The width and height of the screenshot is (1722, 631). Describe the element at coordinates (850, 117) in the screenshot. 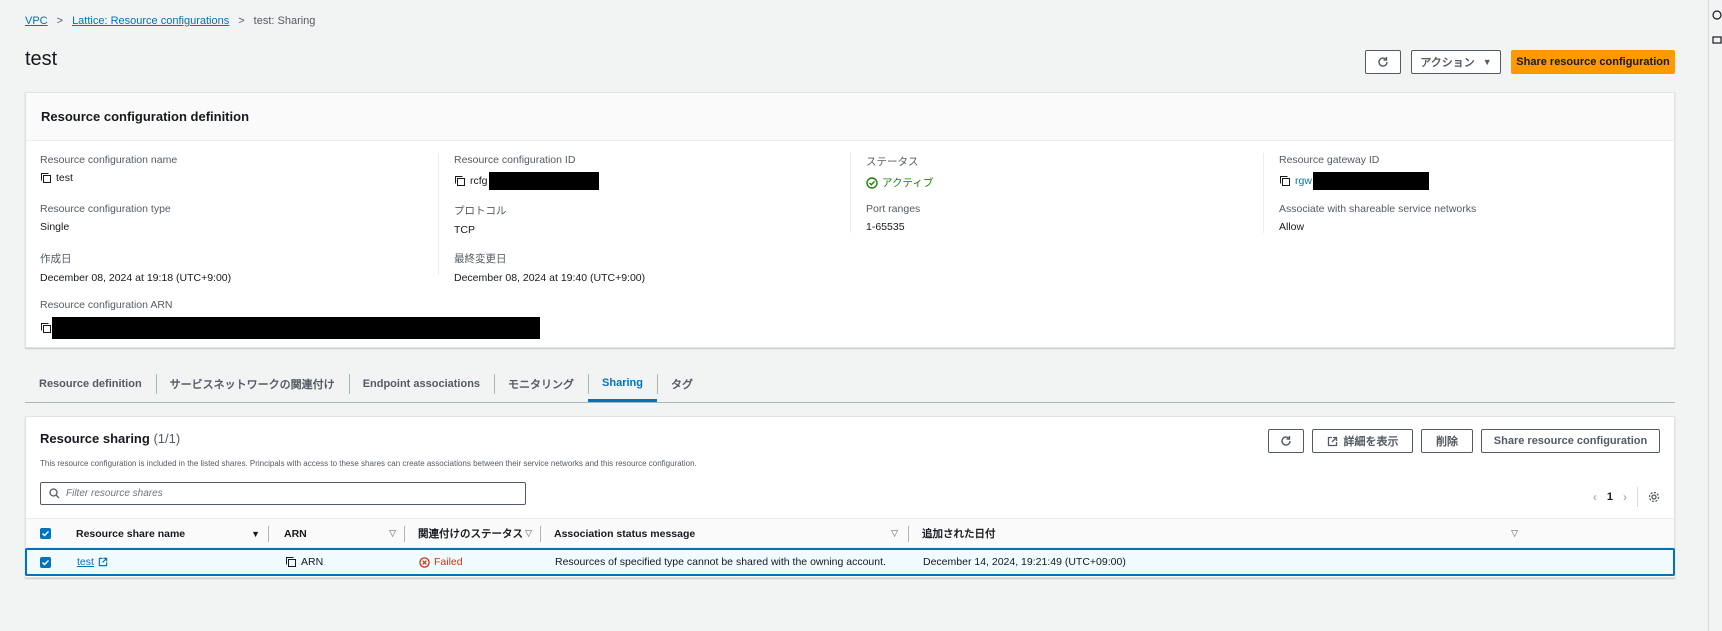

I see `definition-heading: Resource configuration definition` at that location.